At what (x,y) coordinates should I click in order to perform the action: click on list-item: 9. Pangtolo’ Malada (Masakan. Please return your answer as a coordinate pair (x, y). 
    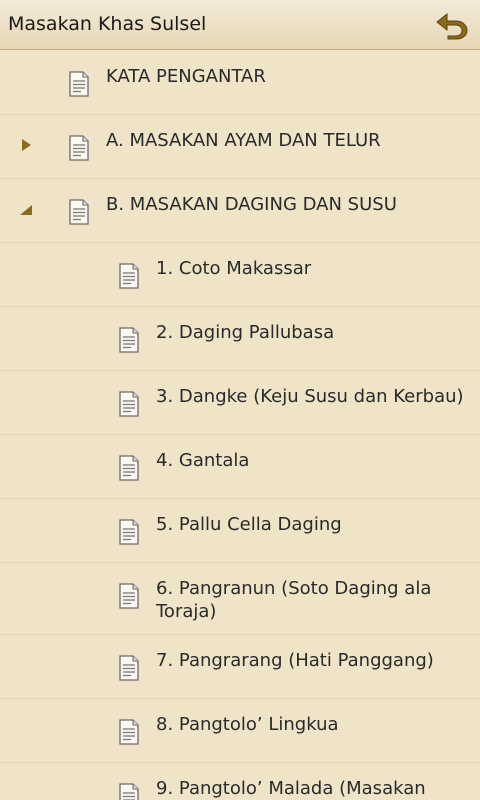
    Looking at the image, I should click on (240, 781).